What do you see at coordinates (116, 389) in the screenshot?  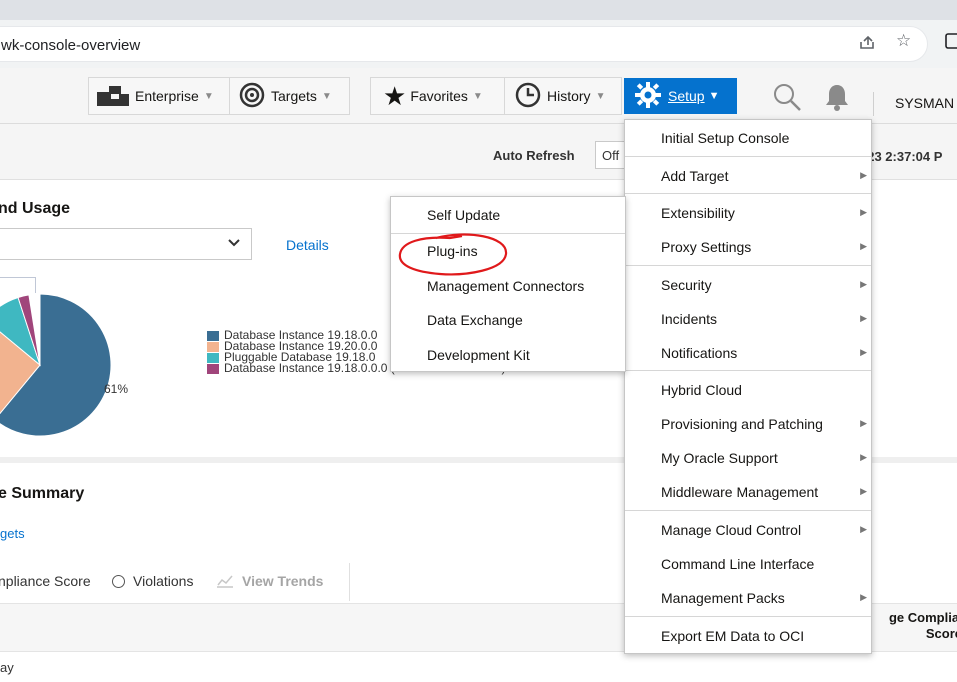 I see `pie-percent-label: 61%` at bounding box center [116, 389].